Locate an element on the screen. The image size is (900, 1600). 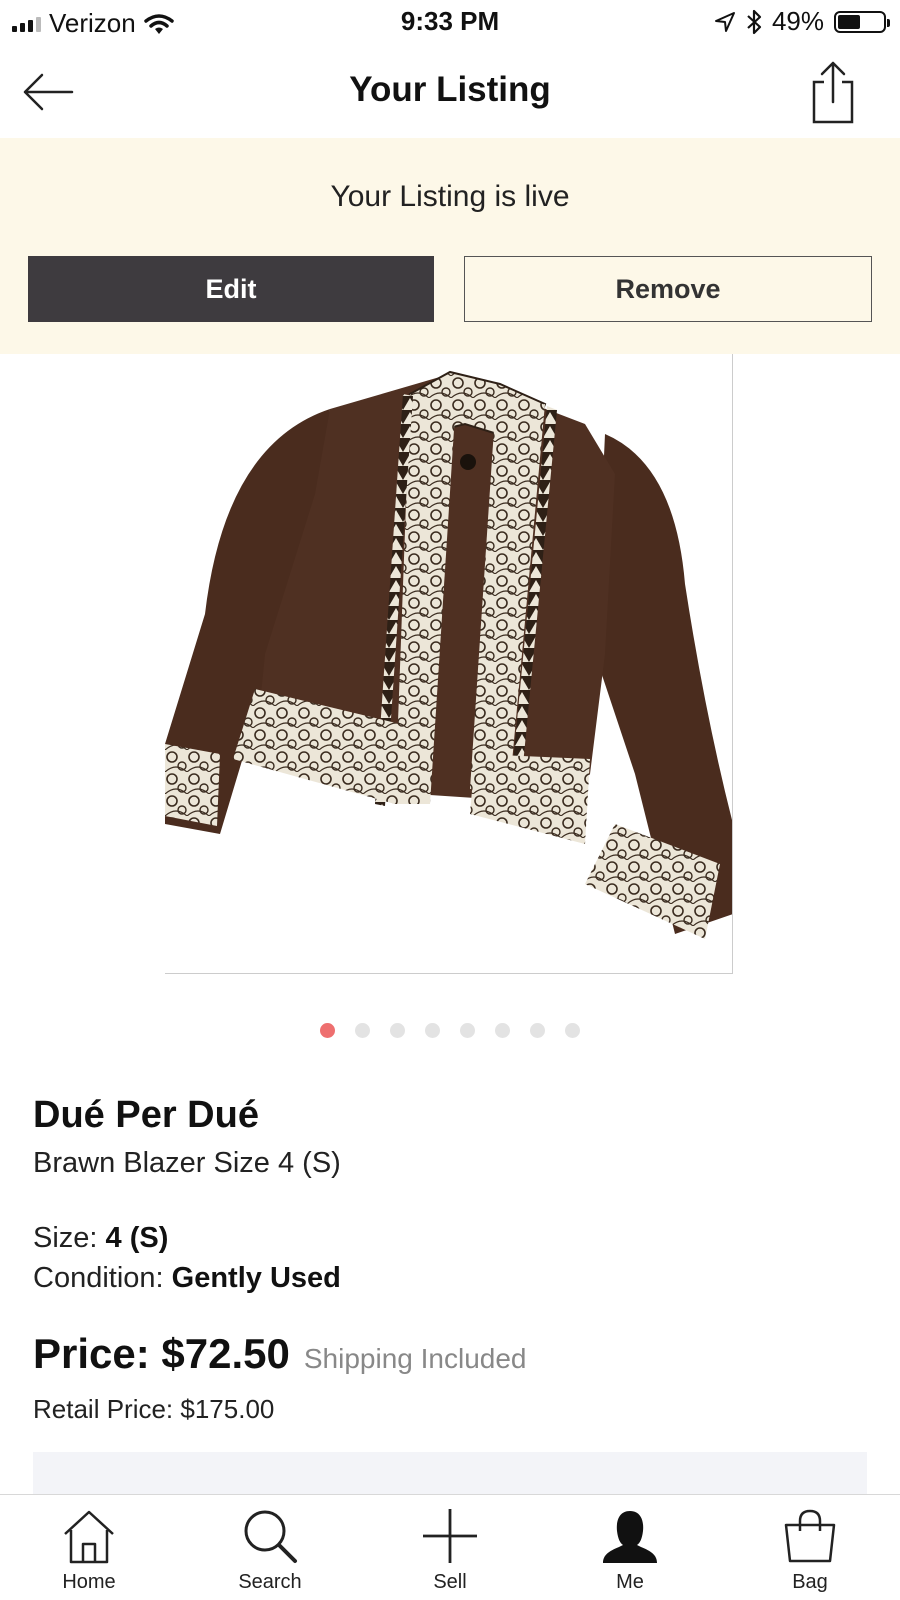
size-value: 4 (S) is located at coordinates (137, 1238).